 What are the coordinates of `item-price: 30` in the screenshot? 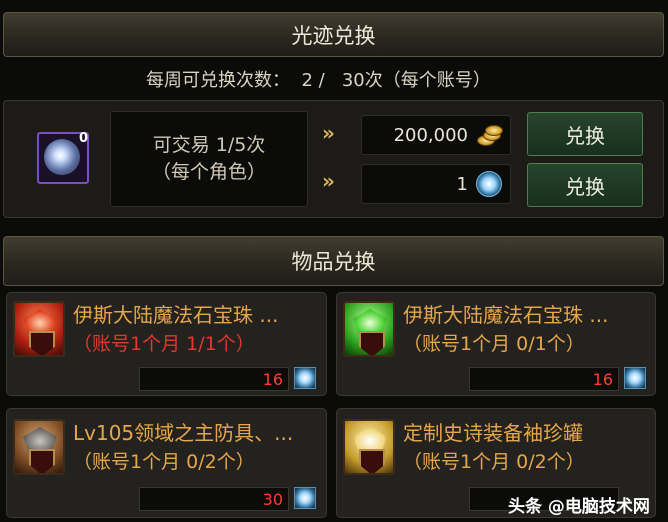 It's located at (214, 499).